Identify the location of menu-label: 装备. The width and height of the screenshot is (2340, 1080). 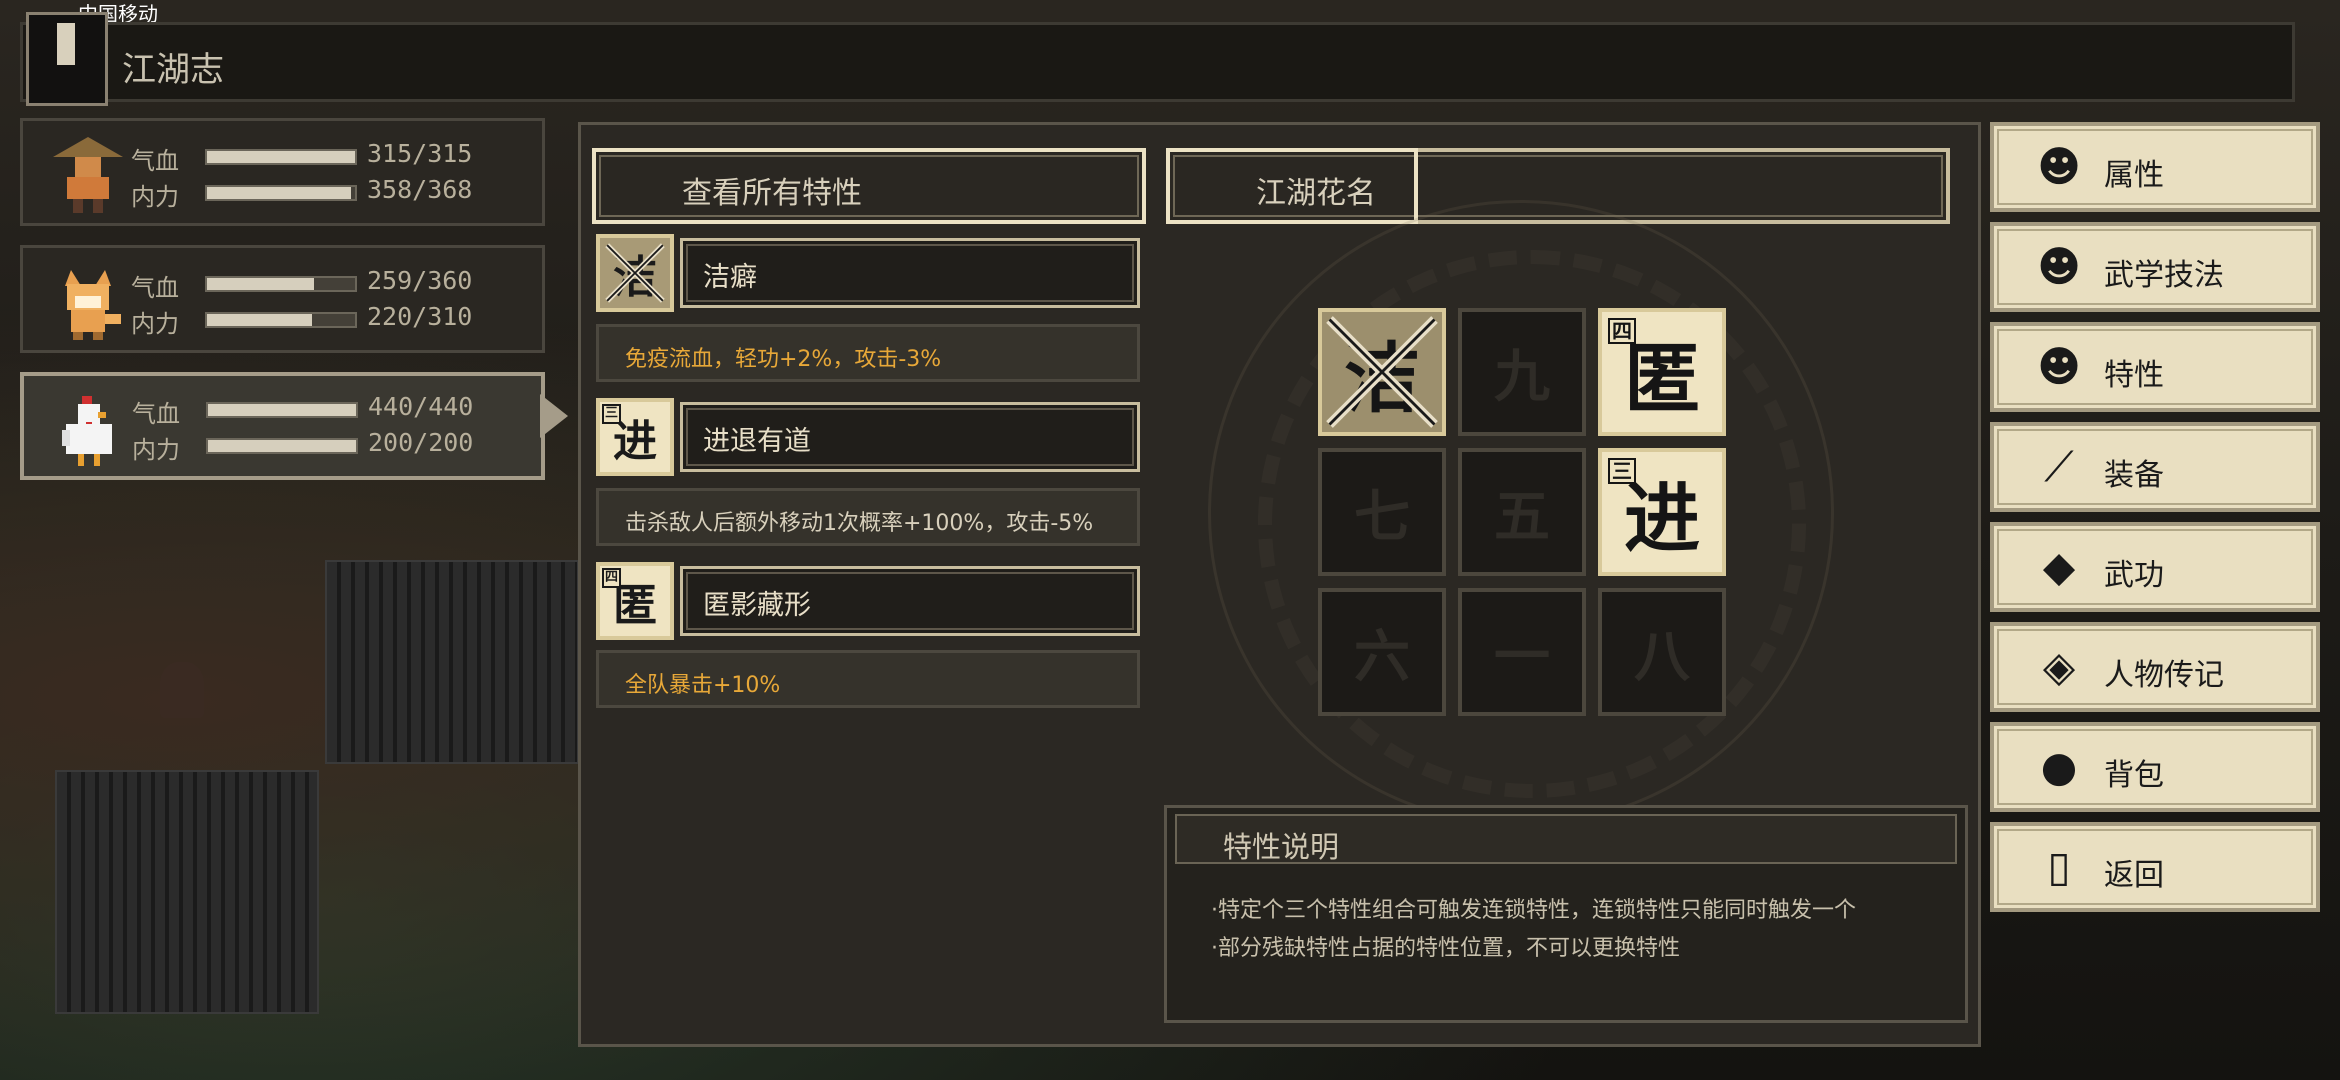
(2134, 475).